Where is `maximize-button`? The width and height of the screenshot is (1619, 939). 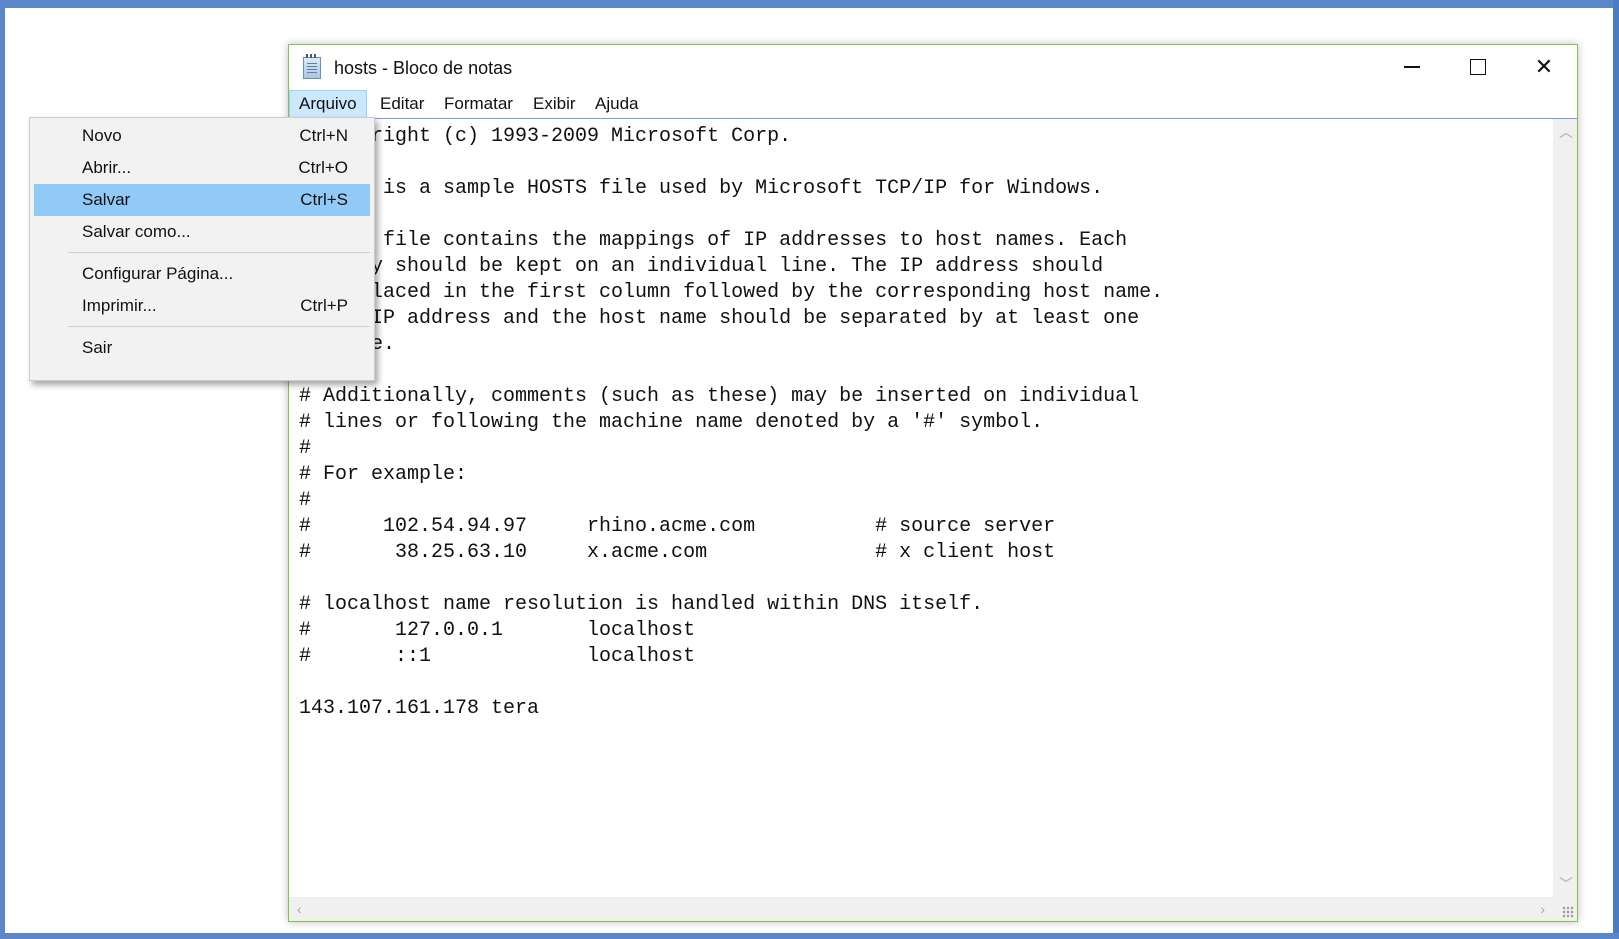 maximize-button is located at coordinates (1478, 67).